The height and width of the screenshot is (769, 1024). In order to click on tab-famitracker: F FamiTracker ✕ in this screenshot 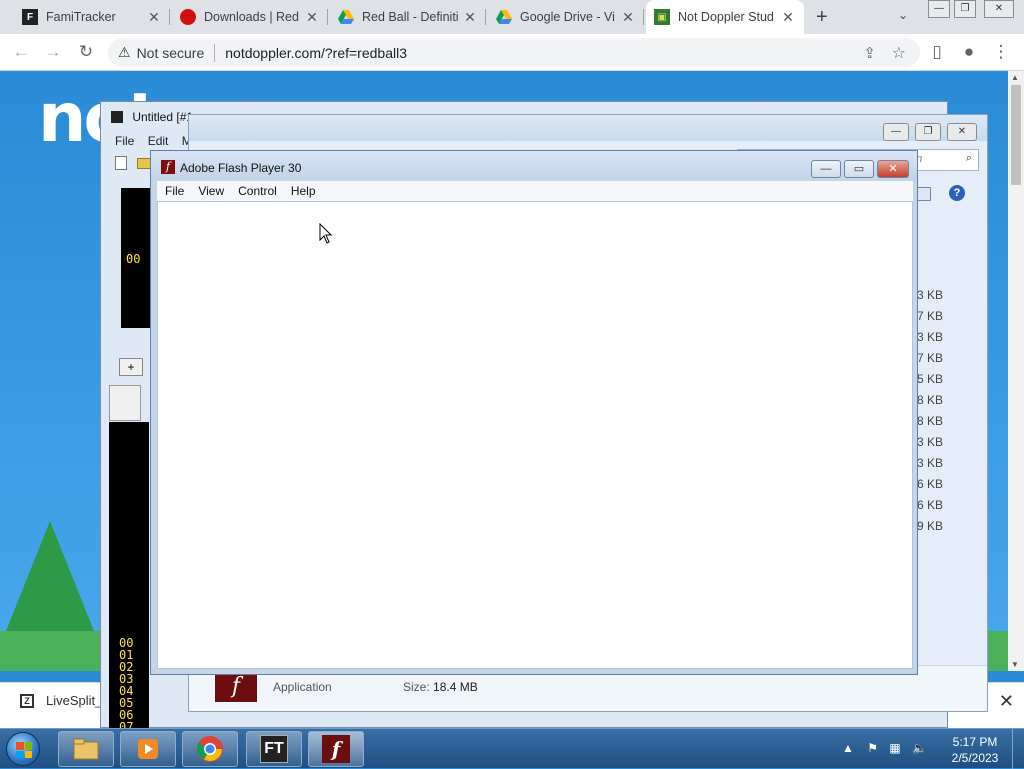, I will do `click(92, 17)`.